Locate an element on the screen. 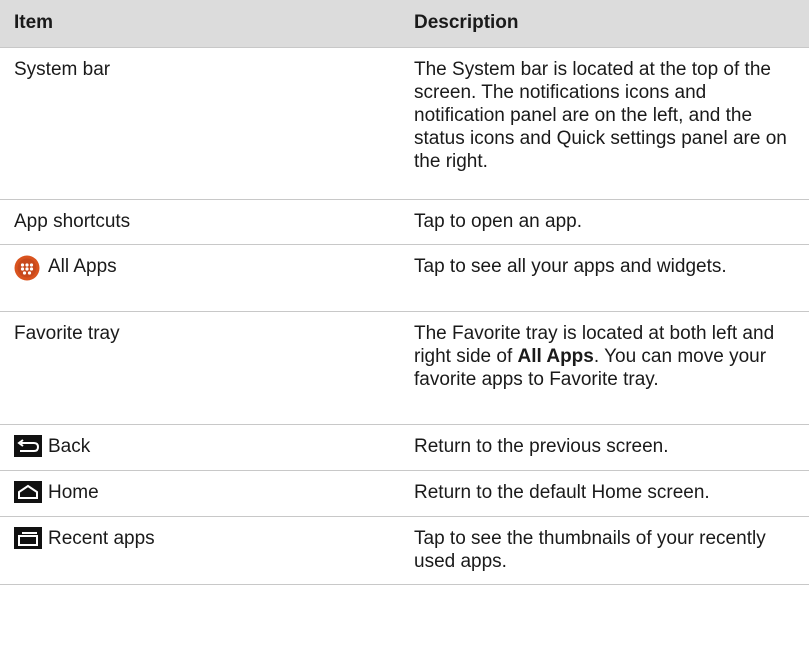 This screenshot has height=662, width=809. item-label: Favorite tray is located at coordinates (67, 333).